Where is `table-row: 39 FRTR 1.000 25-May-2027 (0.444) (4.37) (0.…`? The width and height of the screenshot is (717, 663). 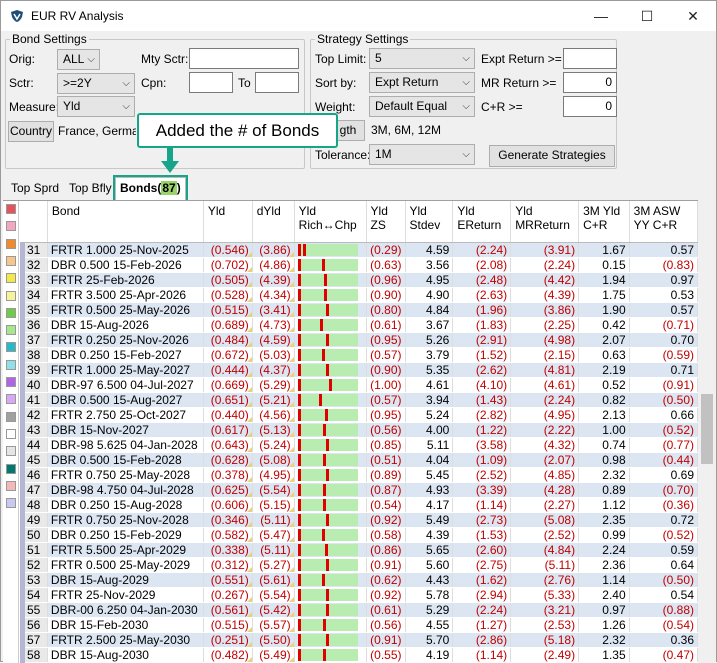
table-row: 39 FRTR 1.000 25-May-2027 (0.444) (4.37) (0.… is located at coordinates (359, 370).